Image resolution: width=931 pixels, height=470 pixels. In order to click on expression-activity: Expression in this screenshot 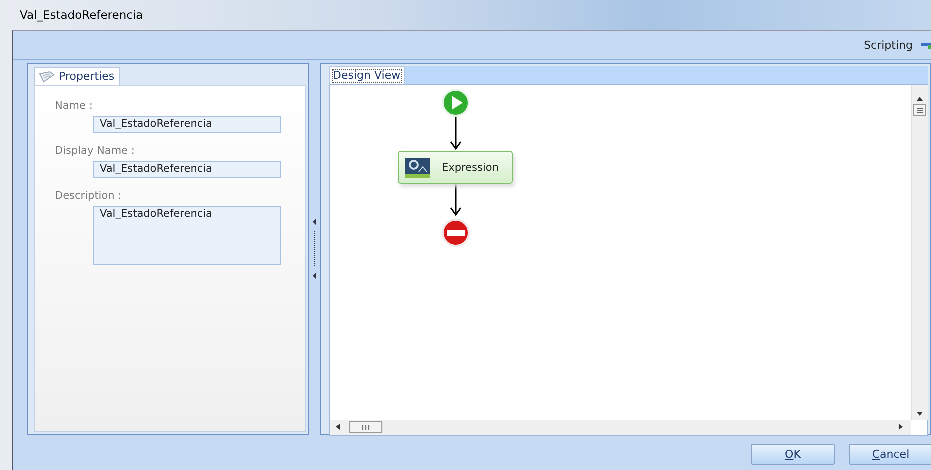, I will do `click(455, 167)`.